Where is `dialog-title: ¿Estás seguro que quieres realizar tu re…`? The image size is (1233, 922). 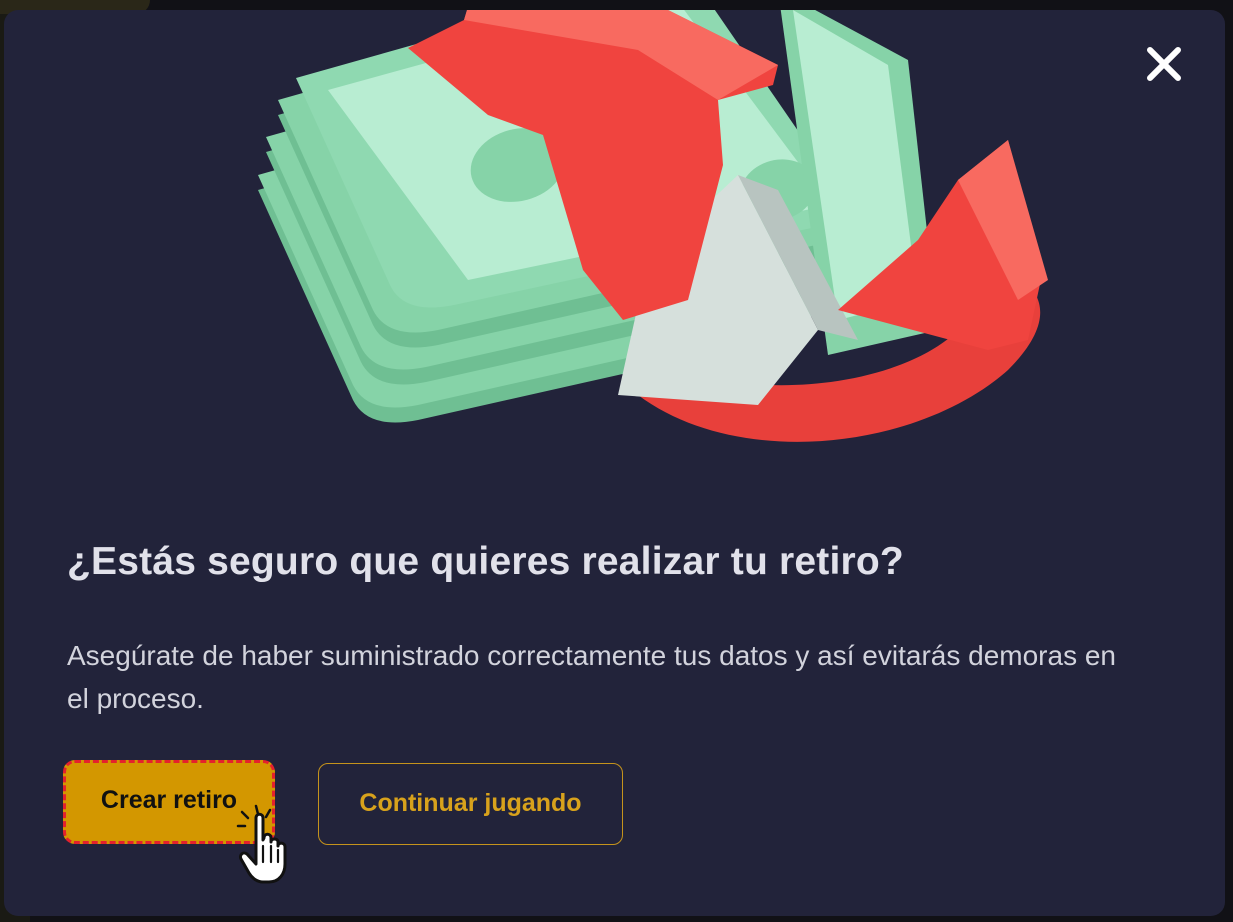 dialog-title: ¿Estás seguro que quieres realizar tu re… is located at coordinates (485, 561).